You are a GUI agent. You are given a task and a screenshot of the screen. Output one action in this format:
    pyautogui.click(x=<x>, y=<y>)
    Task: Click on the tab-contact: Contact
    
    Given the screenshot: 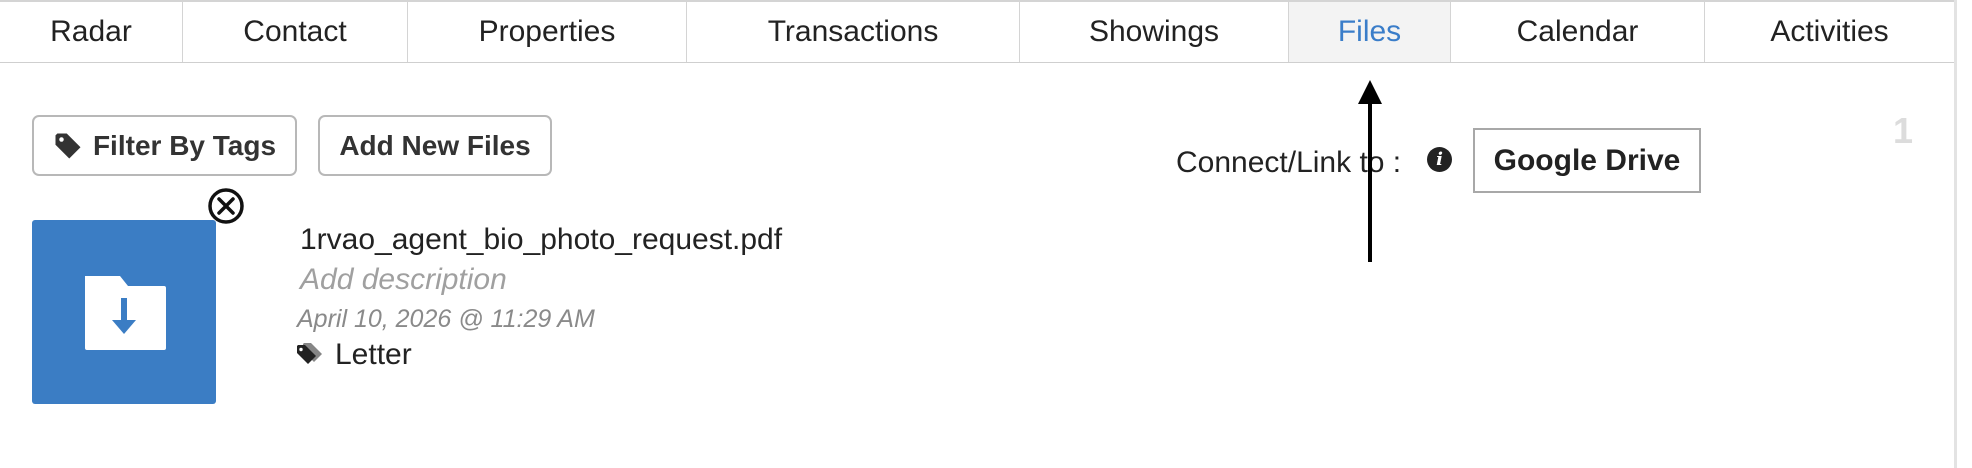 What is the action you would take?
    pyautogui.click(x=295, y=32)
    